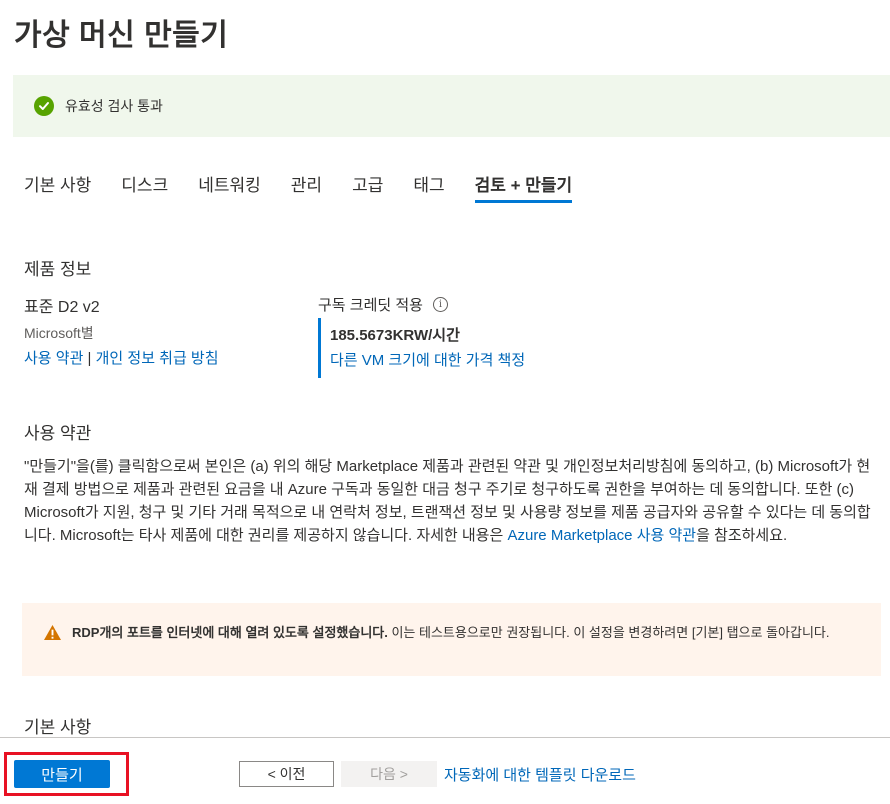  What do you see at coordinates (389, 774) in the screenshot?
I see `next-button: 다음 >` at bounding box center [389, 774].